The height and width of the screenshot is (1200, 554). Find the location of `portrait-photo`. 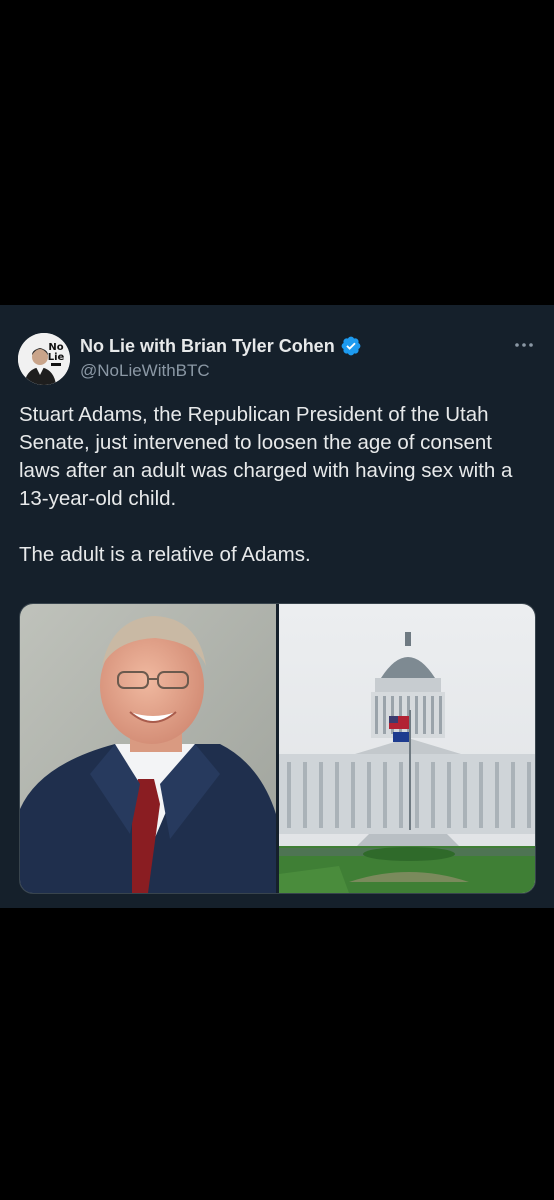

portrait-photo is located at coordinates (148, 748).